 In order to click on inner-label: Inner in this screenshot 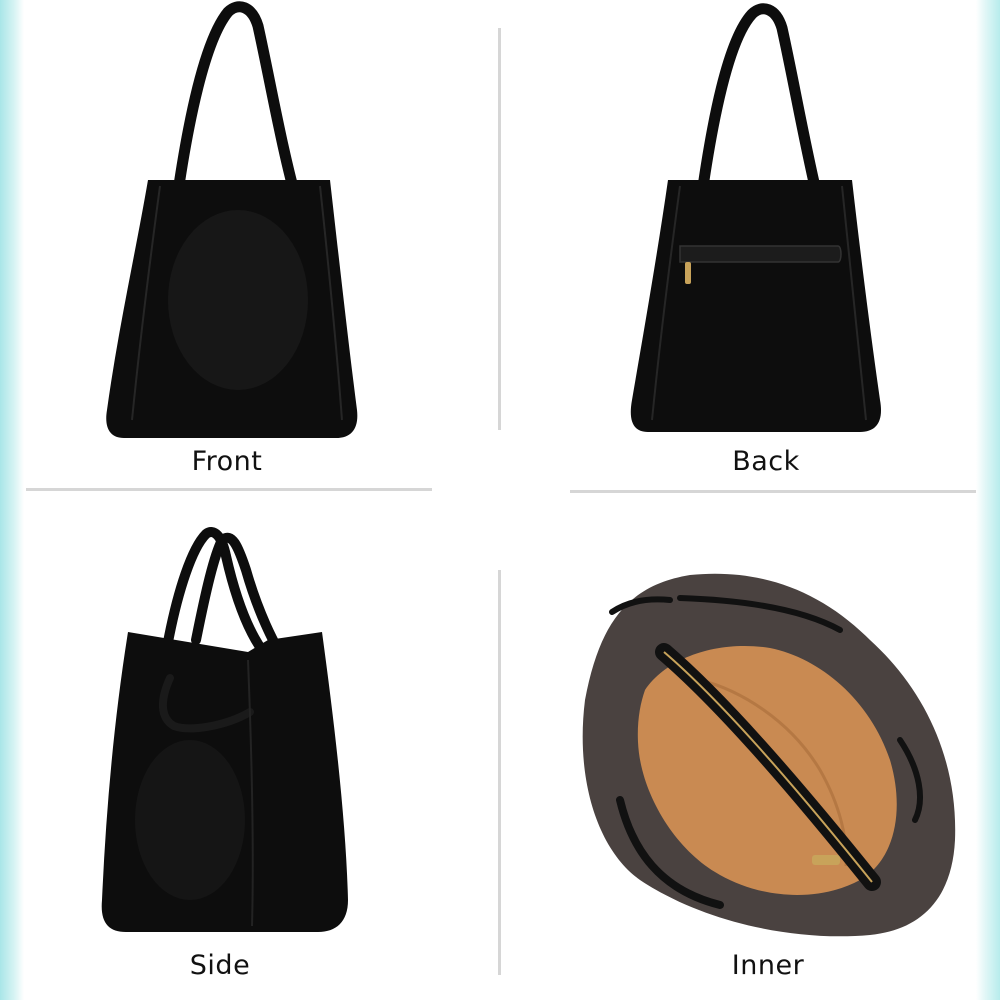, I will do `click(768, 965)`.